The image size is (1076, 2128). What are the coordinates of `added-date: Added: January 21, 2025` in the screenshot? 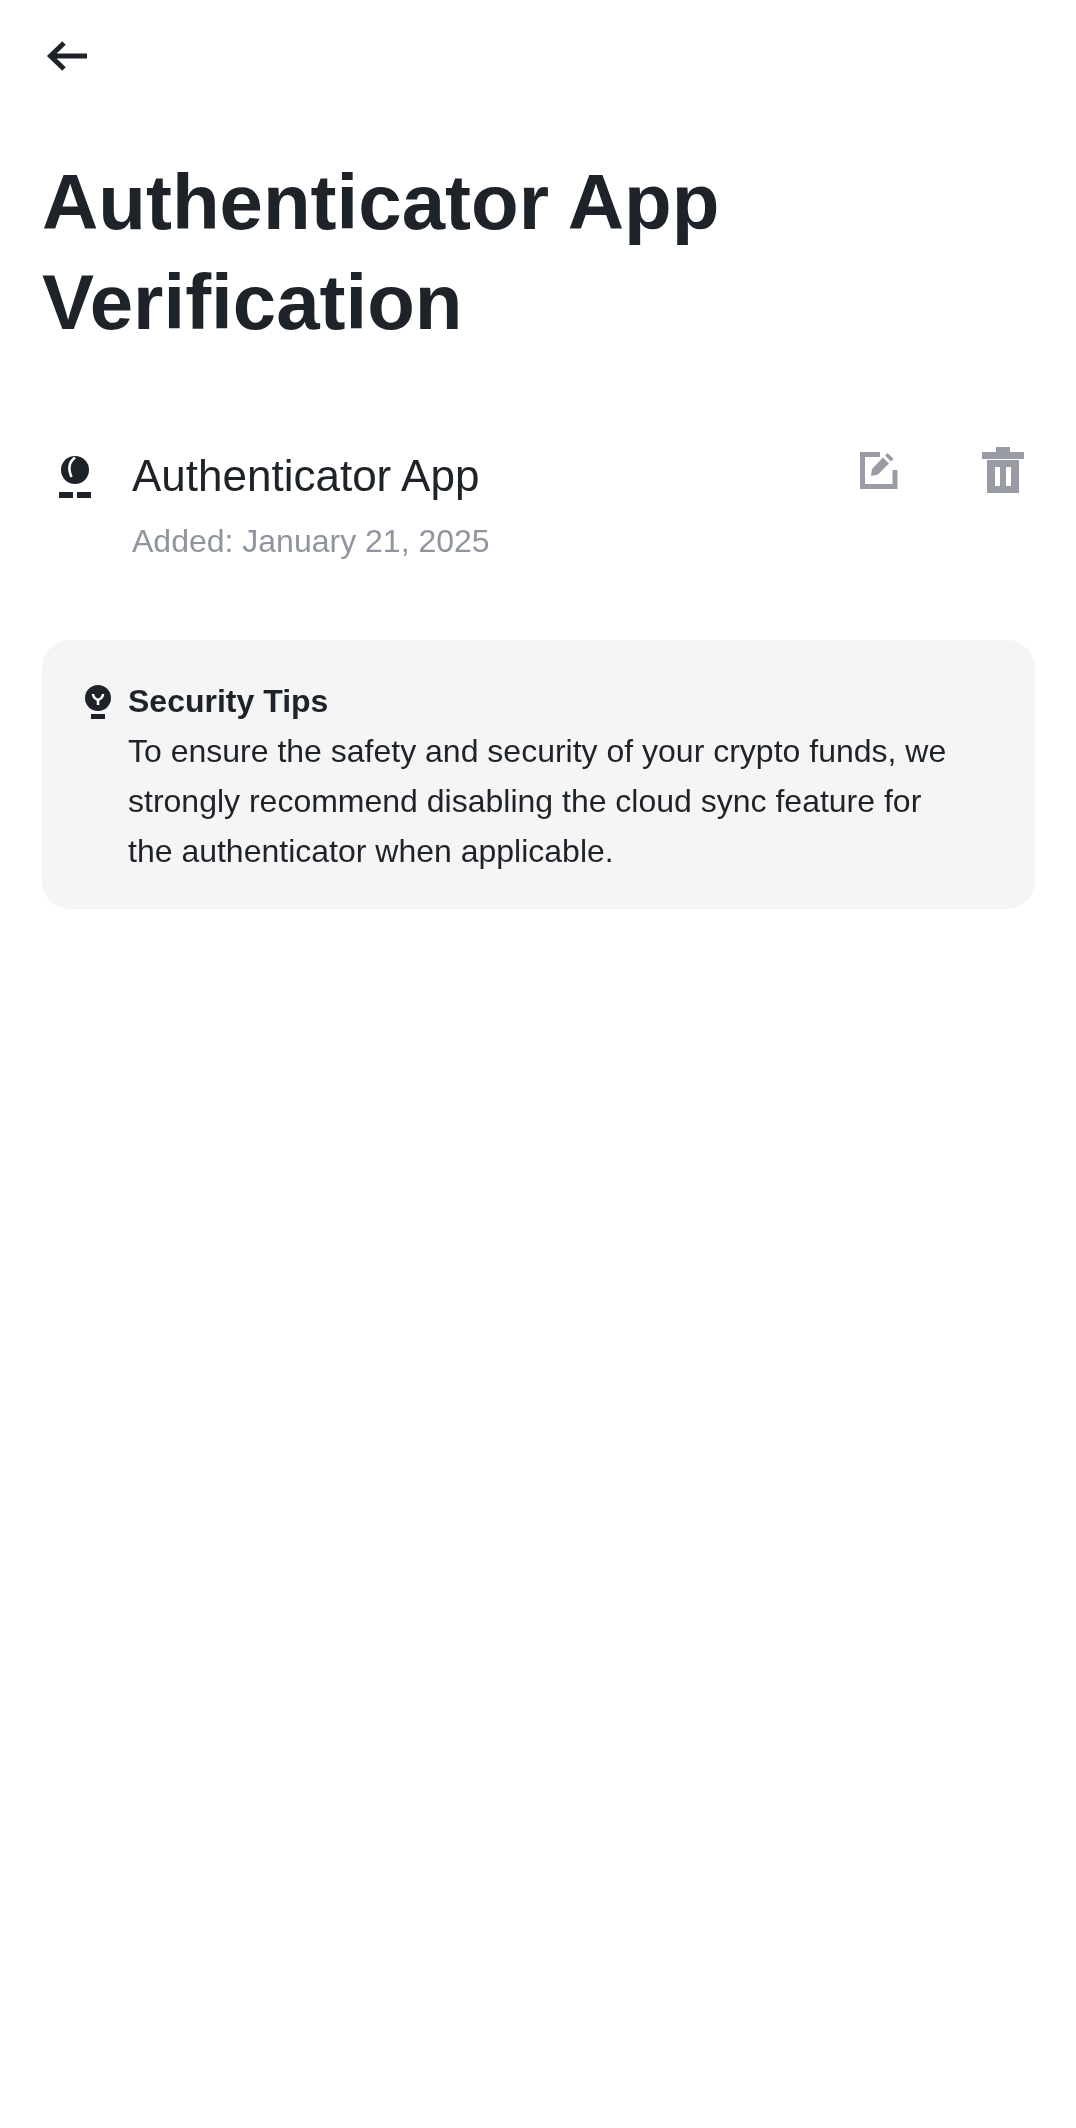 It's located at (311, 541).